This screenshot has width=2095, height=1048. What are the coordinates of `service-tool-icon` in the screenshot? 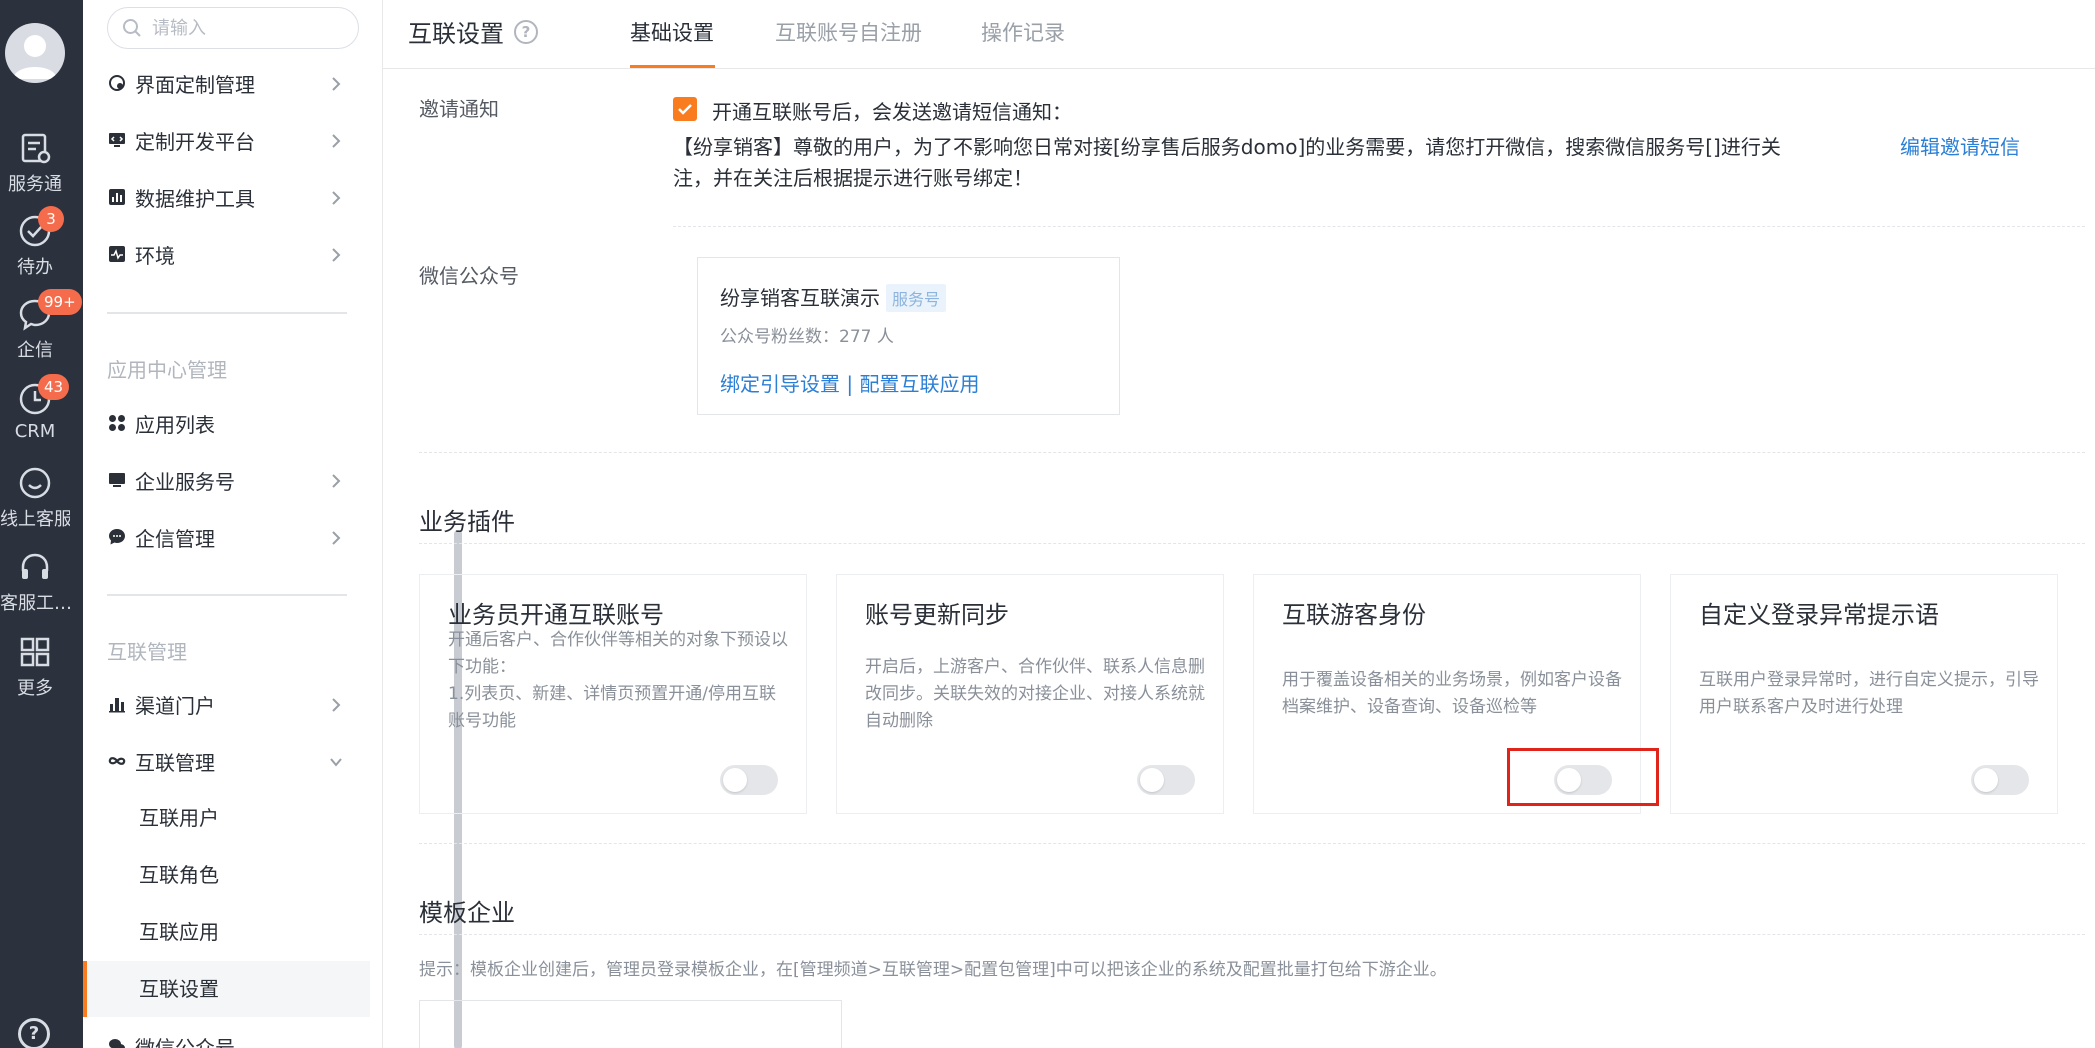 It's located at (35, 148).